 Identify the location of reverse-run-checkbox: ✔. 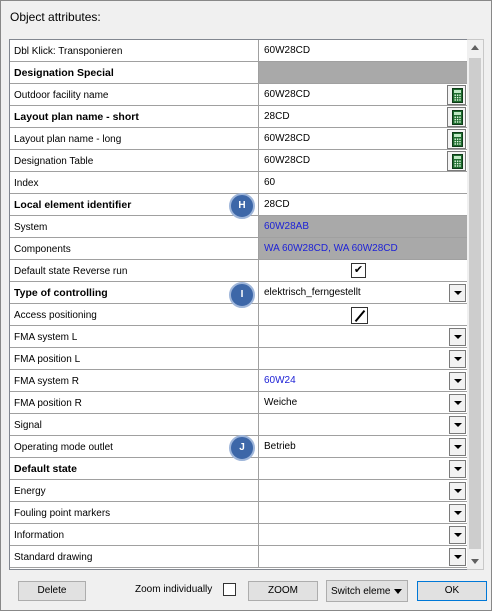
(358, 270).